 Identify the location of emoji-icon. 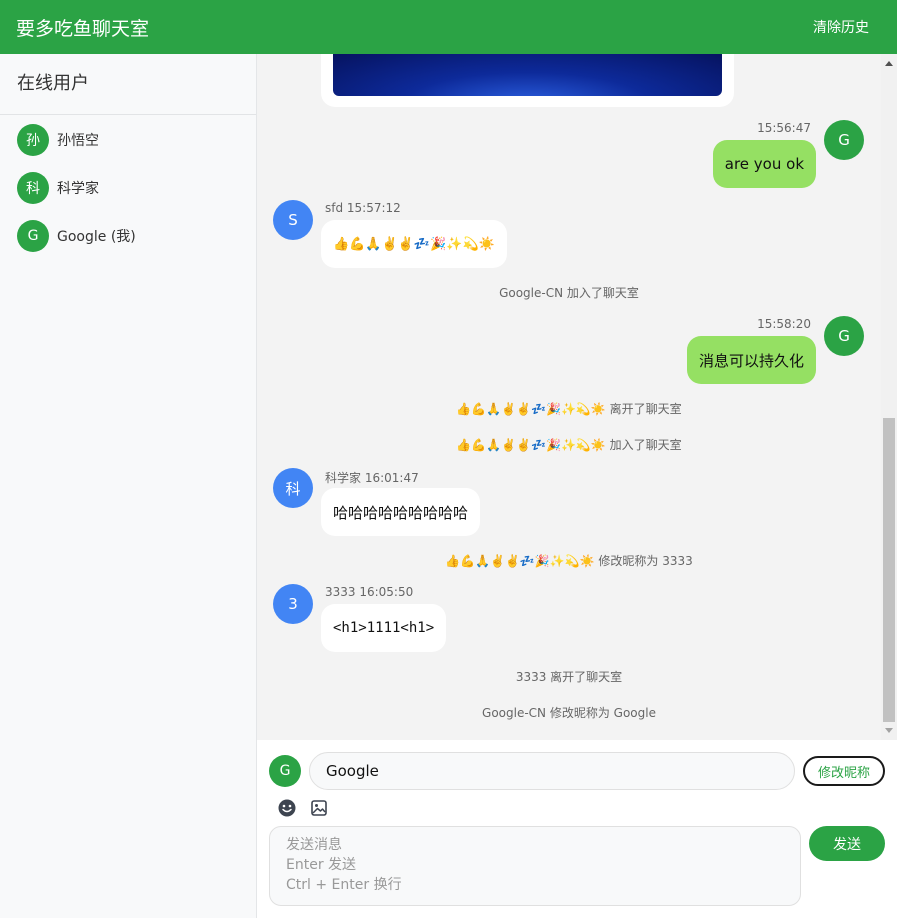
(287, 808).